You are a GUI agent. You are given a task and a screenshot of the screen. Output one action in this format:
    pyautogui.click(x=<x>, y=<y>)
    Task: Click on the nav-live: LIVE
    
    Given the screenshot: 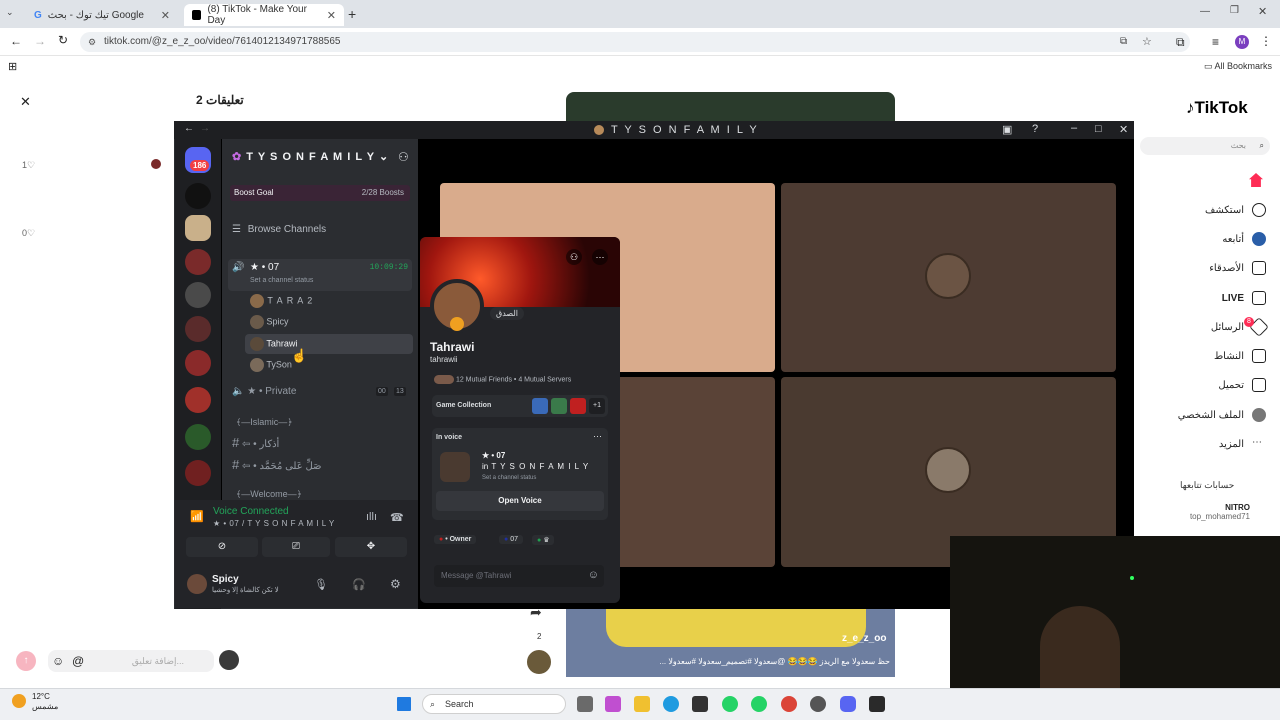 What is the action you would take?
    pyautogui.click(x=1201, y=298)
    